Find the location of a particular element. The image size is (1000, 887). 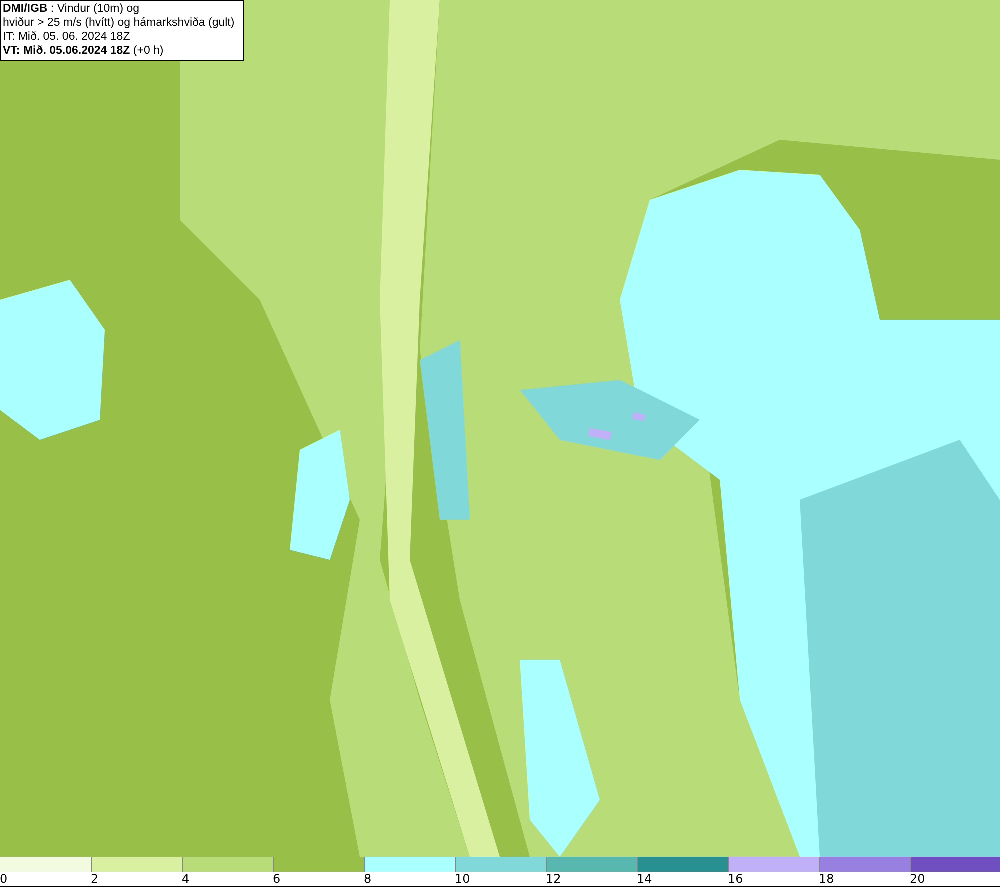

scale-label: 18 is located at coordinates (826, 879).